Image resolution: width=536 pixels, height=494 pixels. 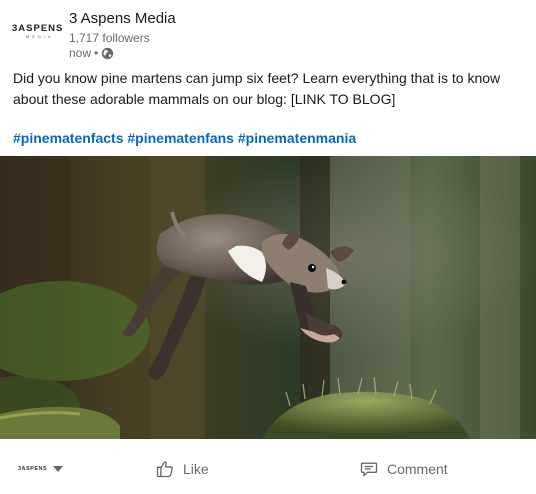 What do you see at coordinates (196, 469) in the screenshot?
I see `like-label: Like` at bounding box center [196, 469].